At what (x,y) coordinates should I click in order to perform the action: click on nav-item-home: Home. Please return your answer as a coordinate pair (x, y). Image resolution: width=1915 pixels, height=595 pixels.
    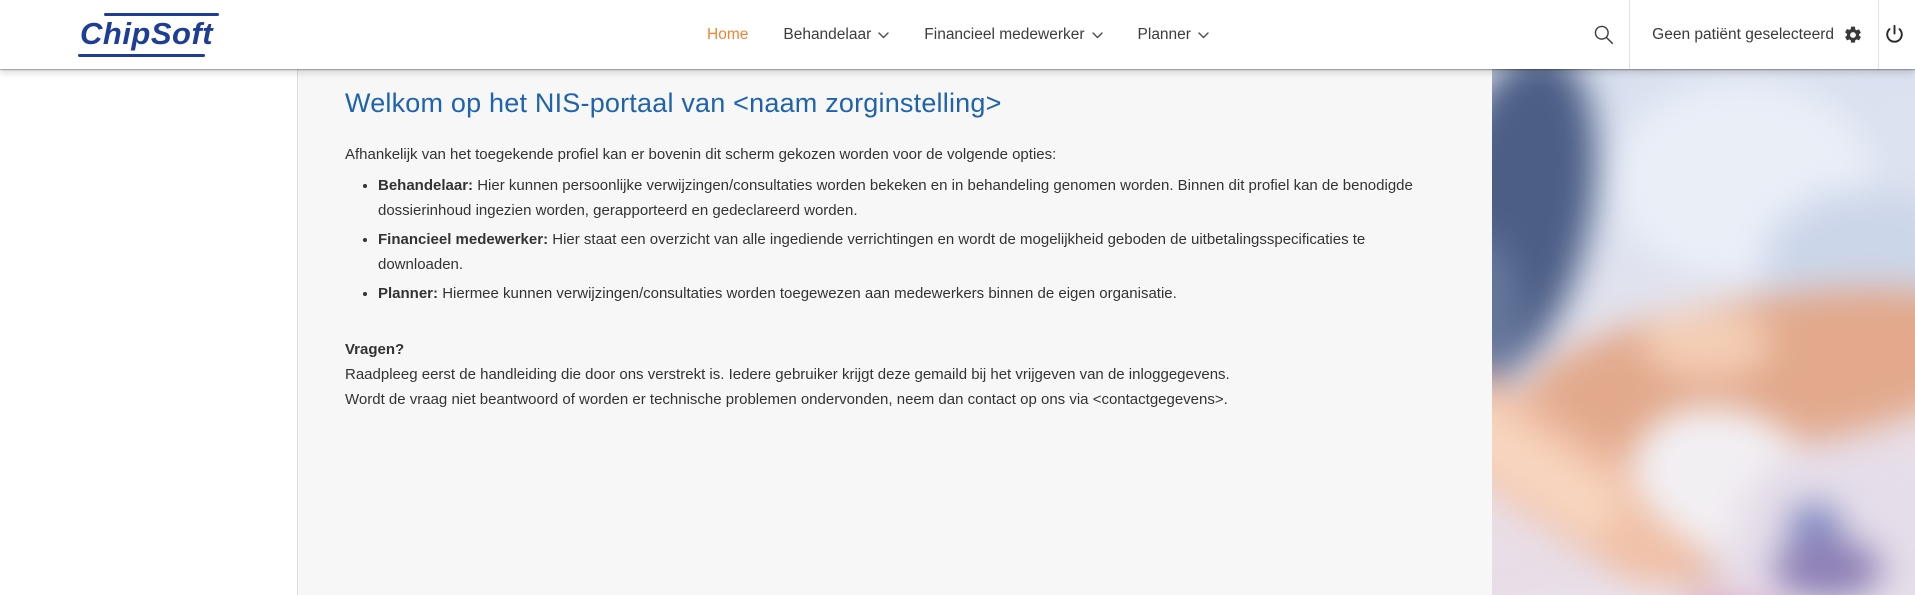
    Looking at the image, I should click on (727, 35).